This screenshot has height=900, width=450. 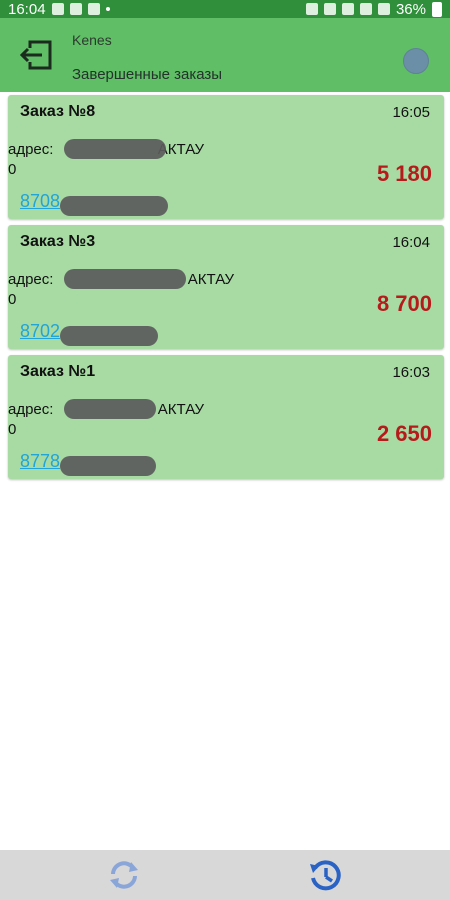 What do you see at coordinates (416, 61) in the screenshot?
I see `status-toggle` at bounding box center [416, 61].